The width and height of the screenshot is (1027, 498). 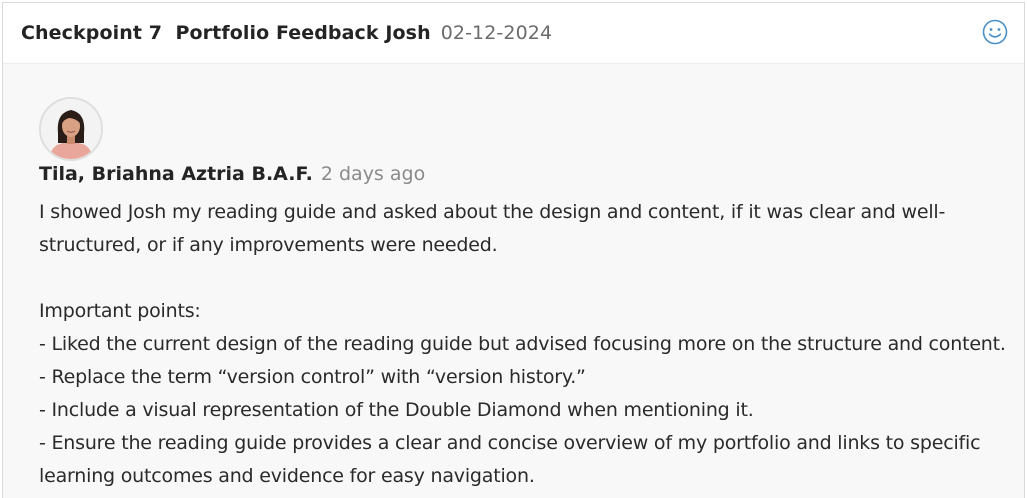 What do you see at coordinates (226, 33) in the screenshot?
I see `checkpoint-title: Checkpoint 7 Portfolio Feedback Josh` at bounding box center [226, 33].